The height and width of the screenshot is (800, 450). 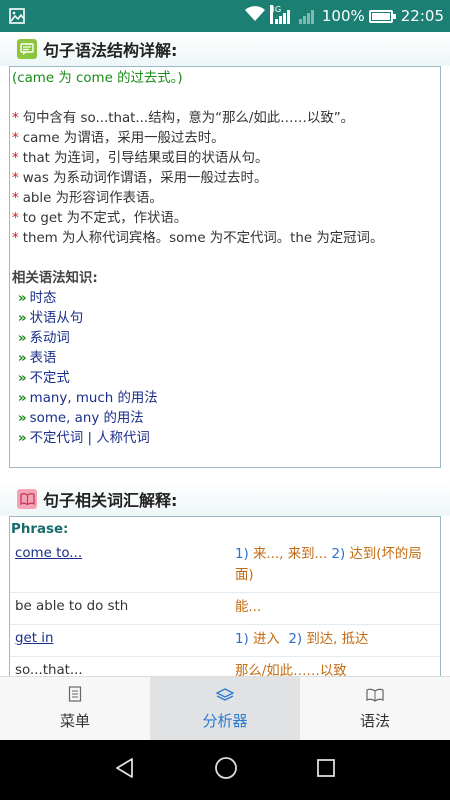 I want to click on phrase-heading: Phrase:, so click(x=40, y=529).